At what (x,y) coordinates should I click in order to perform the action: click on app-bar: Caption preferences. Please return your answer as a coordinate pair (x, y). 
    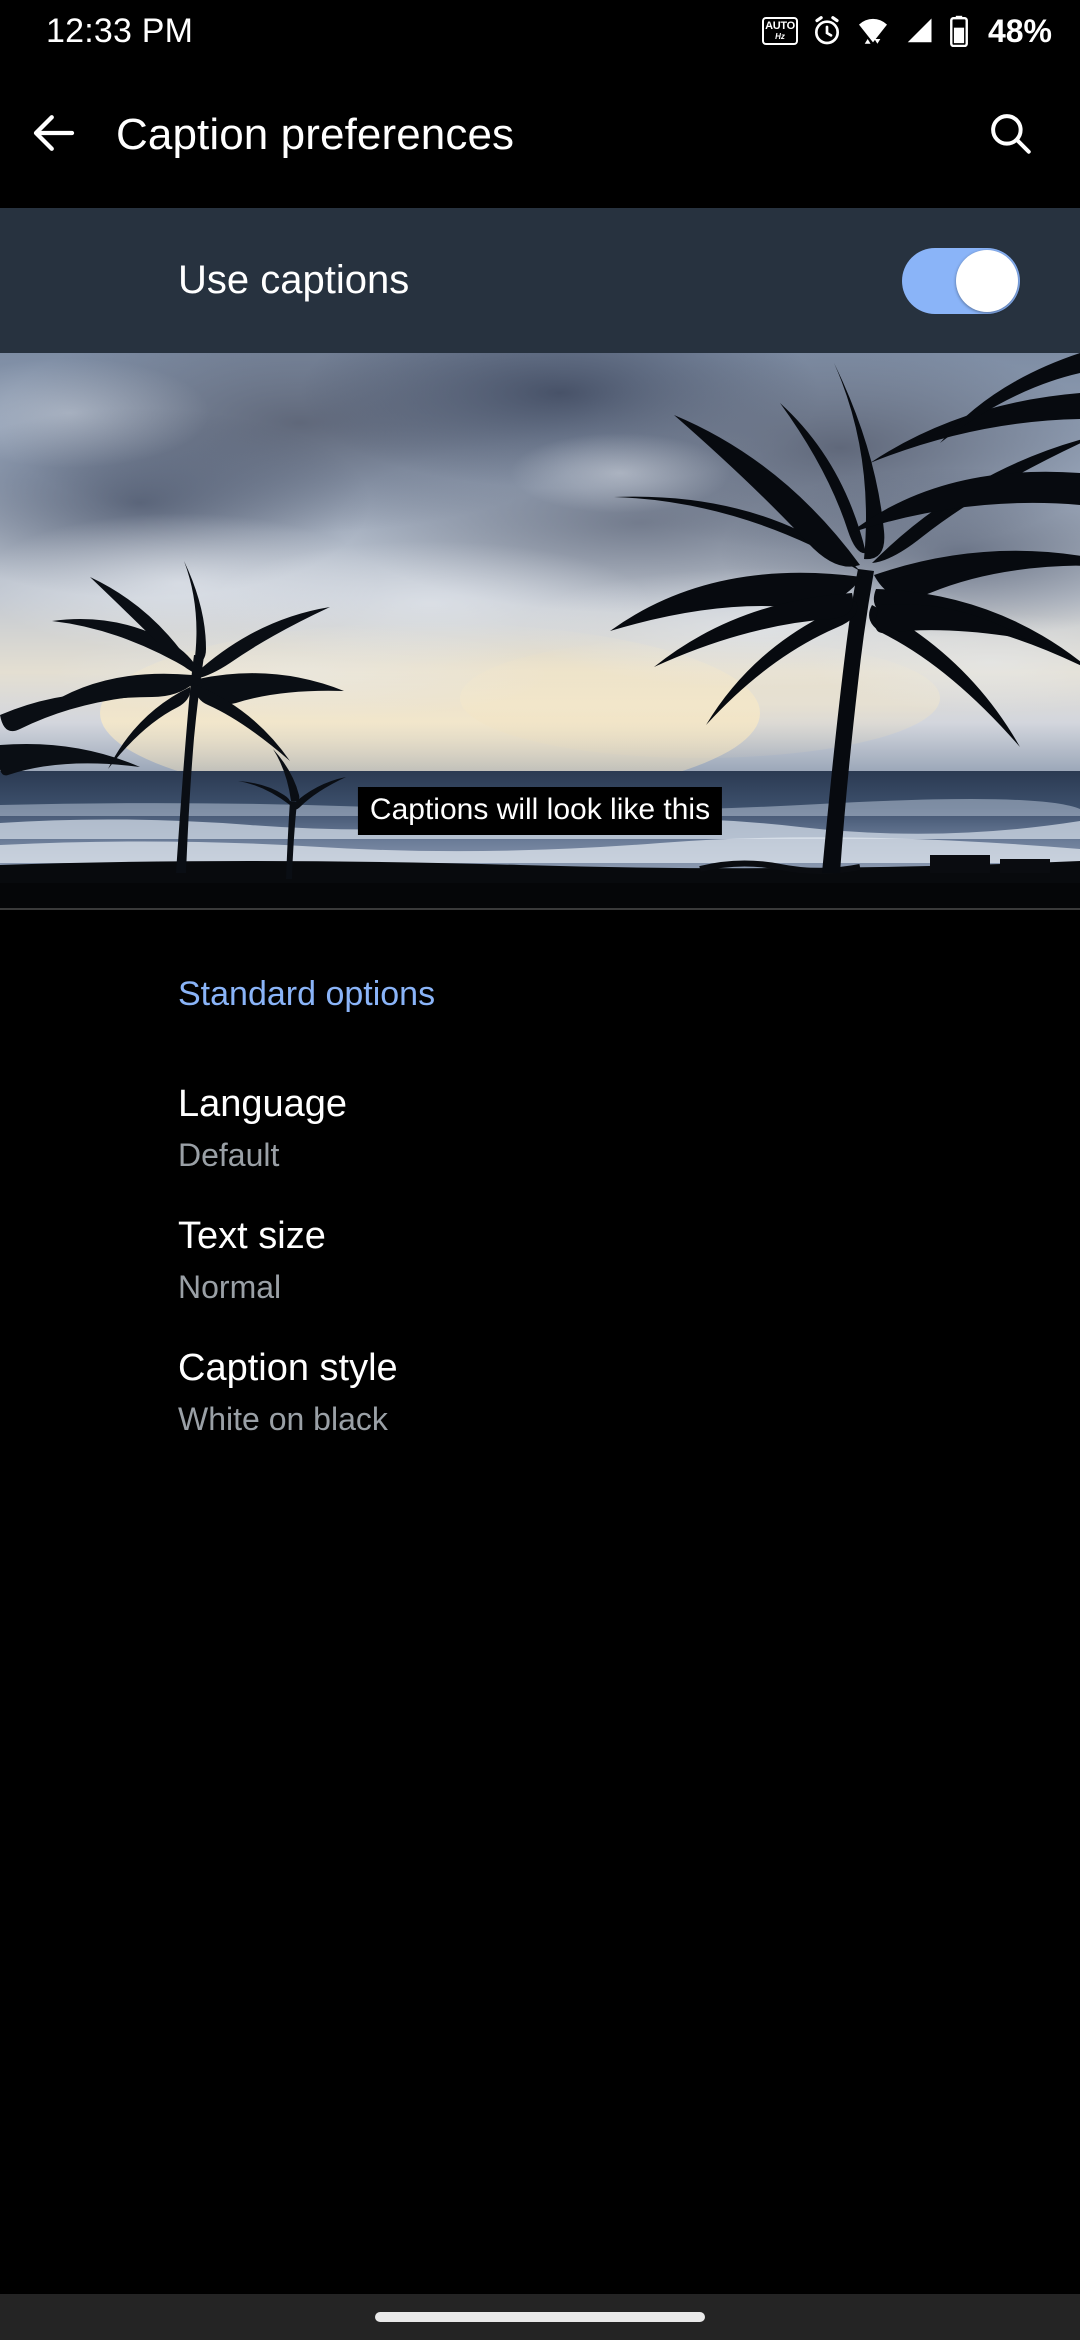
    Looking at the image, I should click on (540, 135).